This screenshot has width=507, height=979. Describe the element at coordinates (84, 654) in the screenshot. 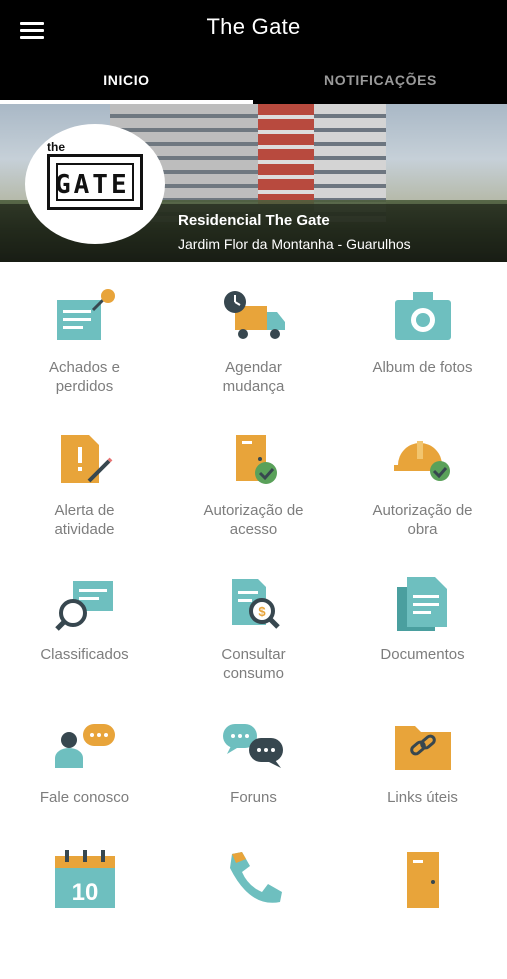

I see `tile-label: Classificados` at that location.